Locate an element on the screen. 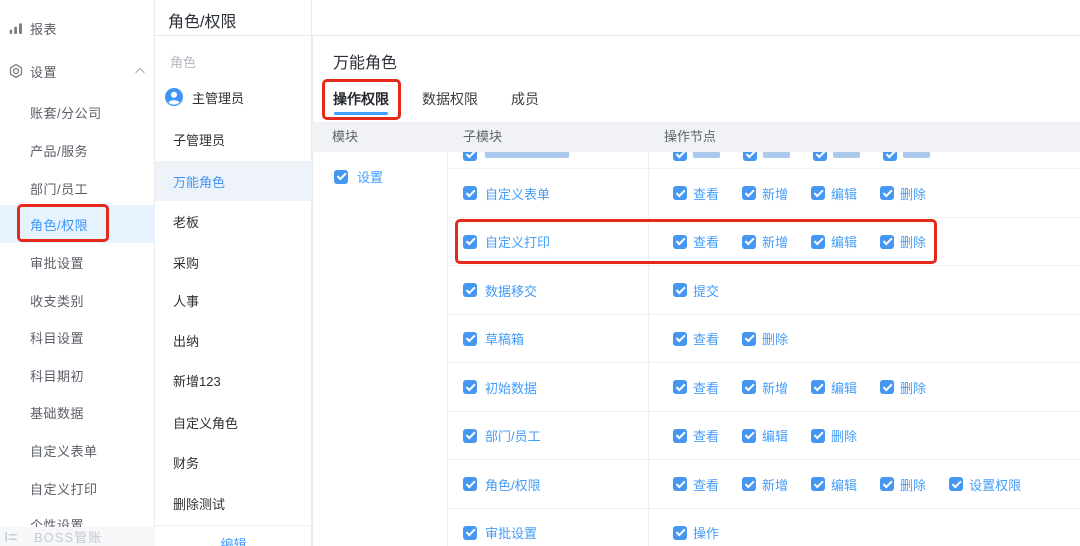  operation-checkbox-group: 操作 is located at coordinates (696, 532).